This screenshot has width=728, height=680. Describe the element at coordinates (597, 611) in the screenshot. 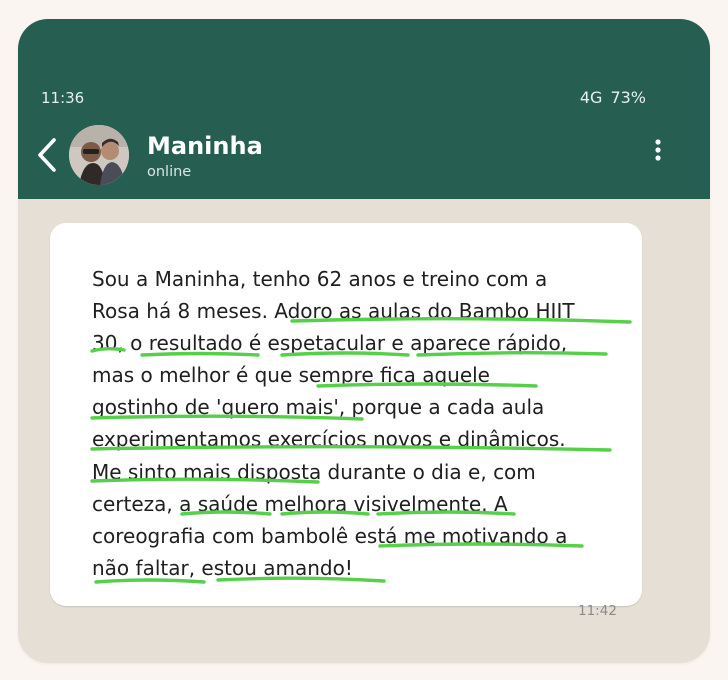

I see `message-timestamp: 11:42` at that location.